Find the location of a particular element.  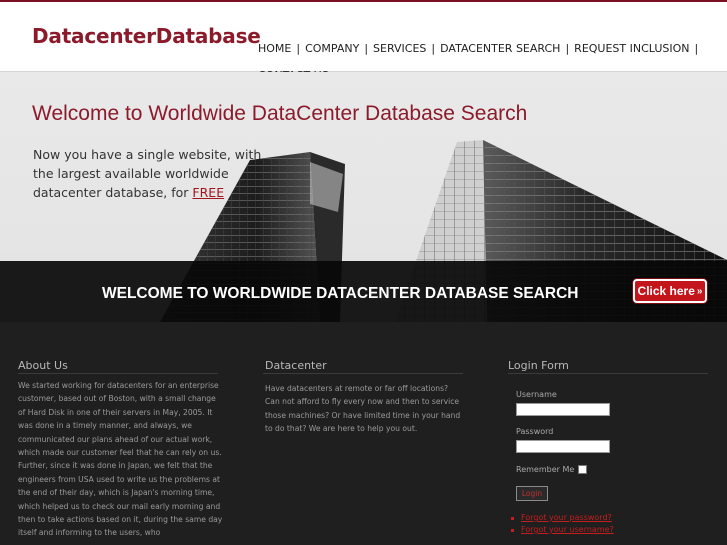

datacenter-title: Datacenter is located at coordinates (296, 365).